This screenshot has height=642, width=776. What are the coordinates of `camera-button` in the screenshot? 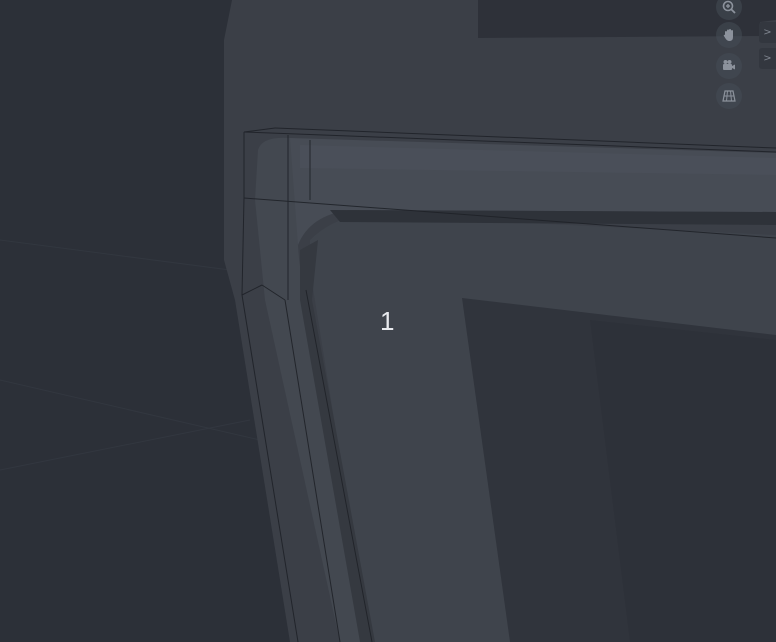 It's located at (729, 66).